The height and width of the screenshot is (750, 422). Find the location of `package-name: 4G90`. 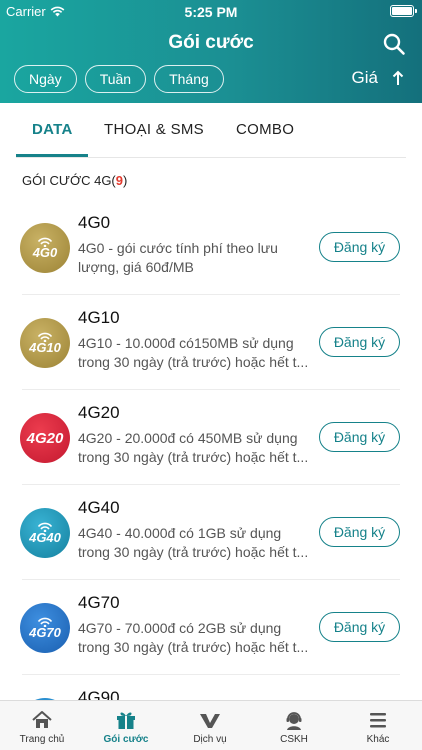

package-name: 4G90 is located at coordinates (99, 694).